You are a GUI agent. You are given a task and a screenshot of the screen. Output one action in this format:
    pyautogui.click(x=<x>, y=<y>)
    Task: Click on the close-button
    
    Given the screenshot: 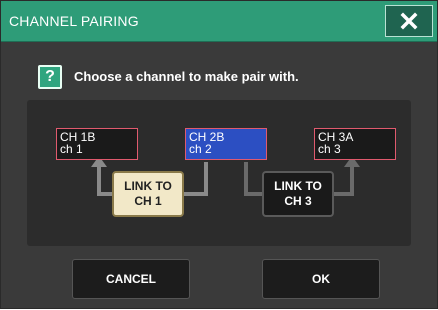 What is the action you would take?
    pyautogui.click(x=409, y=21)
    